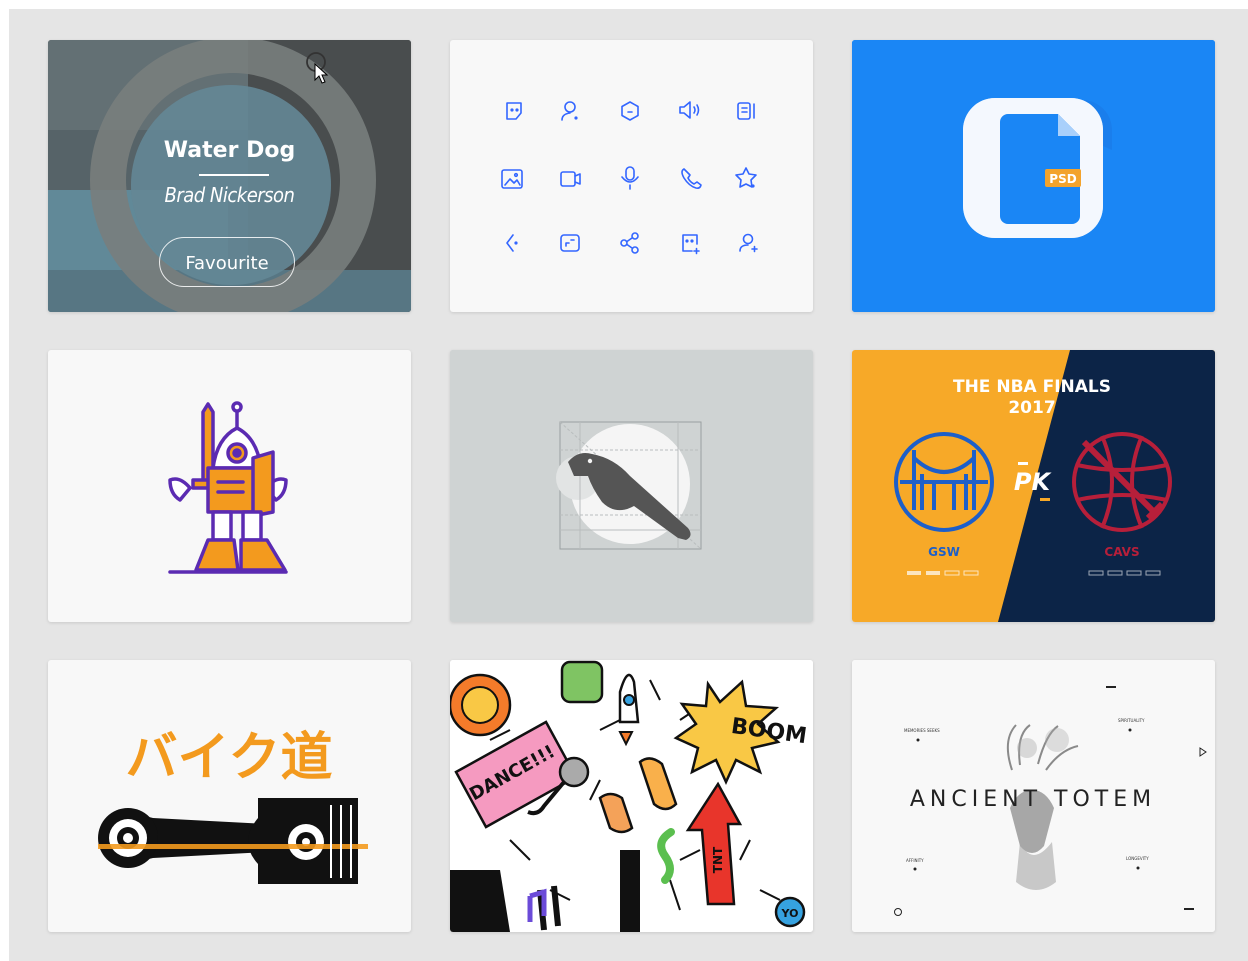 This screenshot has height=961, width=1248. What do you see at coordinates (569, 111) in the screenshot?
I see `user-icon` at bounding box center [569, 111].